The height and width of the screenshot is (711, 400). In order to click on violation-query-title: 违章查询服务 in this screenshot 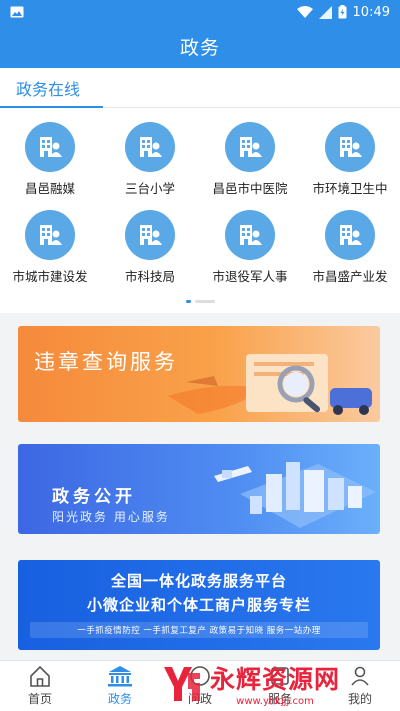, I will do `click(106, 362)`.